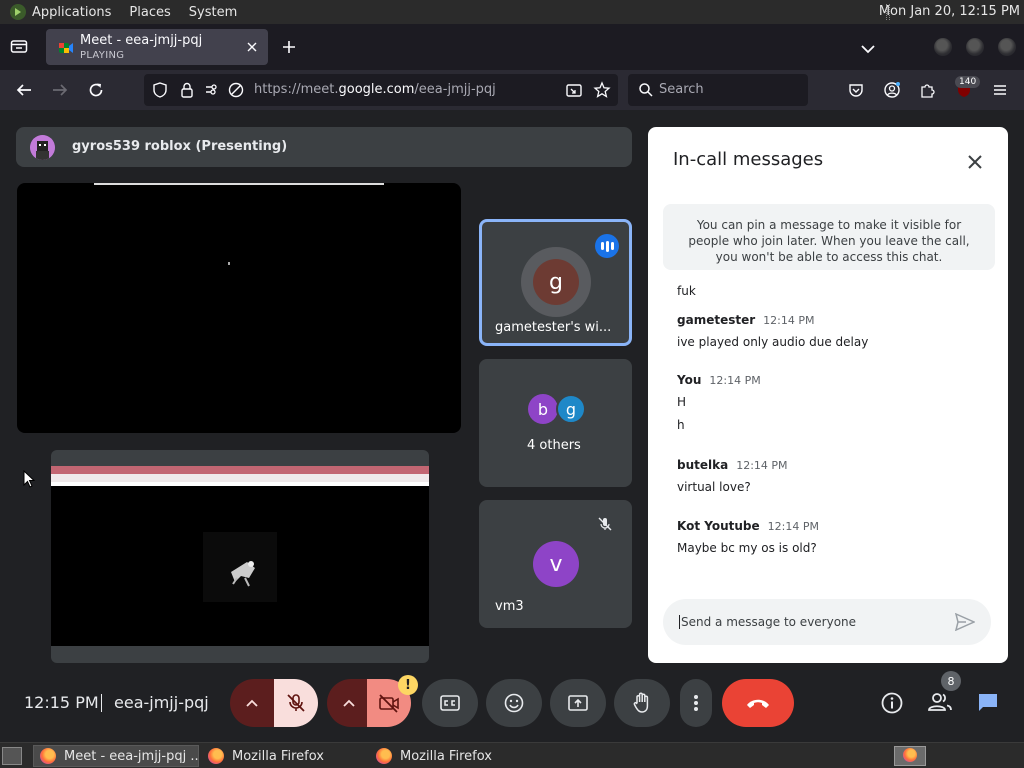 Image resolution: width=1024 pixels, height=768 pixels. Describe the element at coordinates (856, 90) in the screenshot. I see `pocket-icon` at that location.